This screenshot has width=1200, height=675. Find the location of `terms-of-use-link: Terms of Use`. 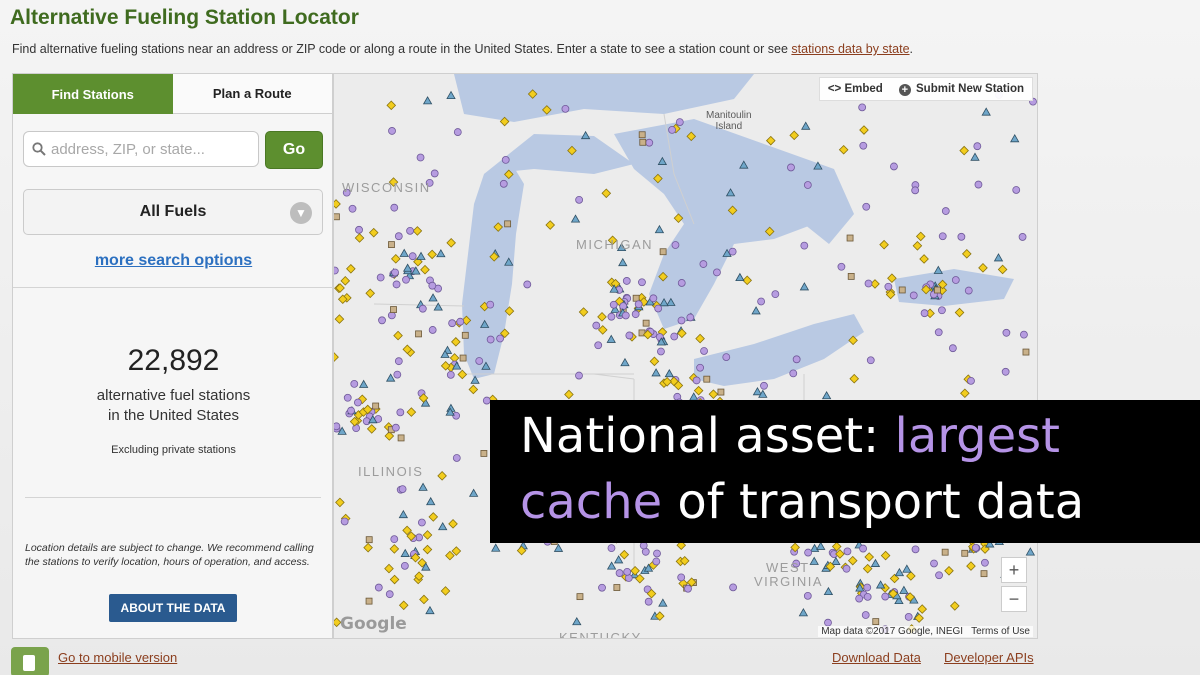

terms-of-use-link: Terms of Use is located at coordinates (1000, 631).